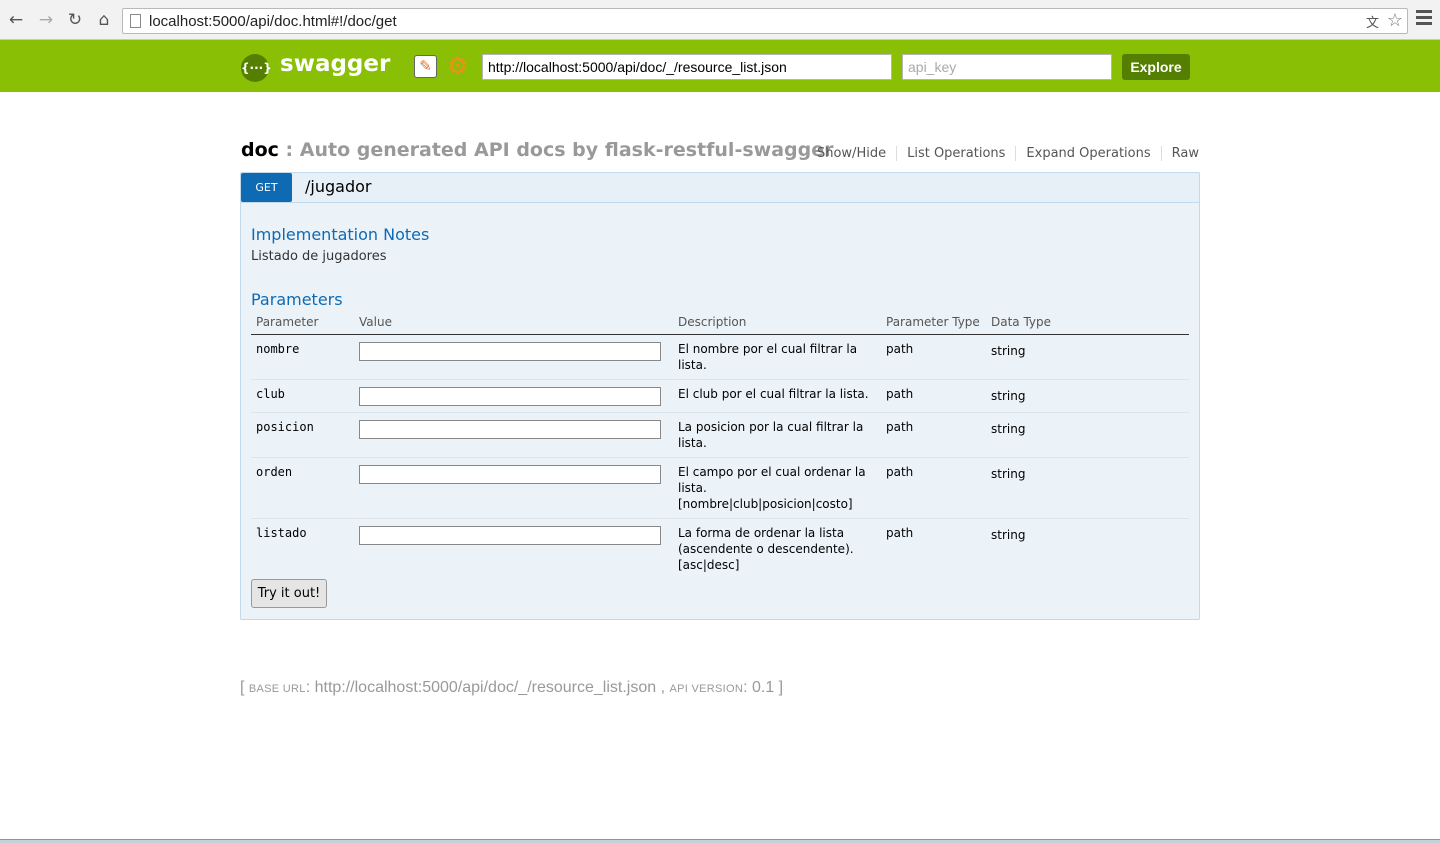 The height and width of the screenshot is (843, 1440). I want to click on column-header: Parameter Type, so click(933, 324).